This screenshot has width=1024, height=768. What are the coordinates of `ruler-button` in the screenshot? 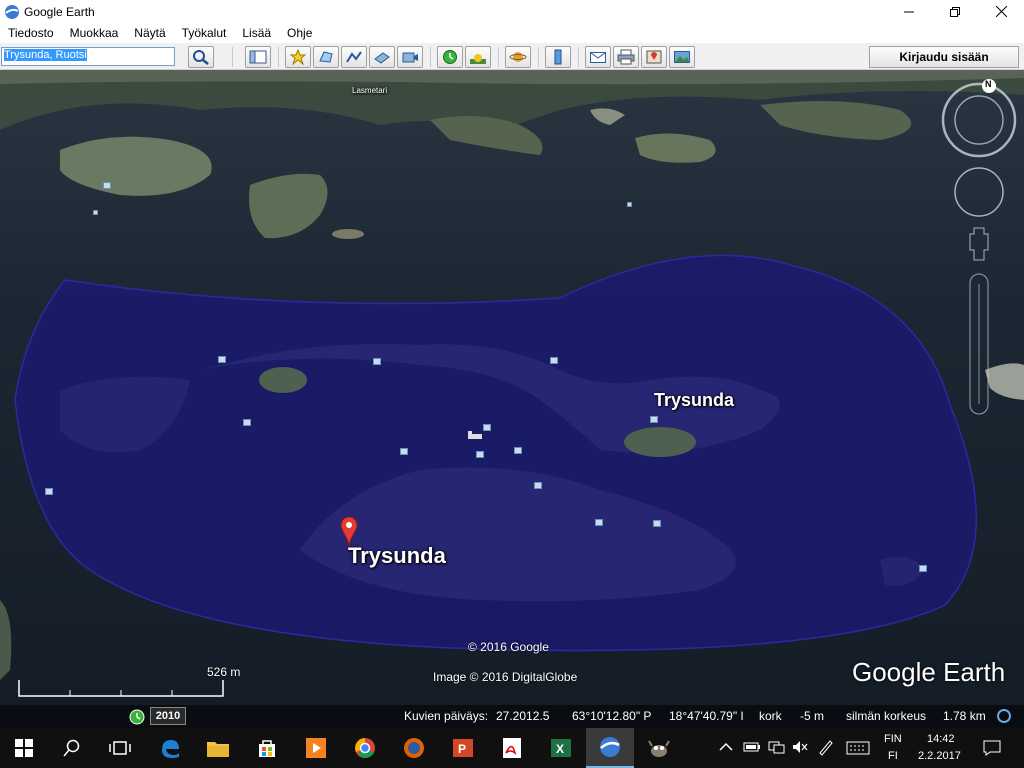 It's located at (558, 57).